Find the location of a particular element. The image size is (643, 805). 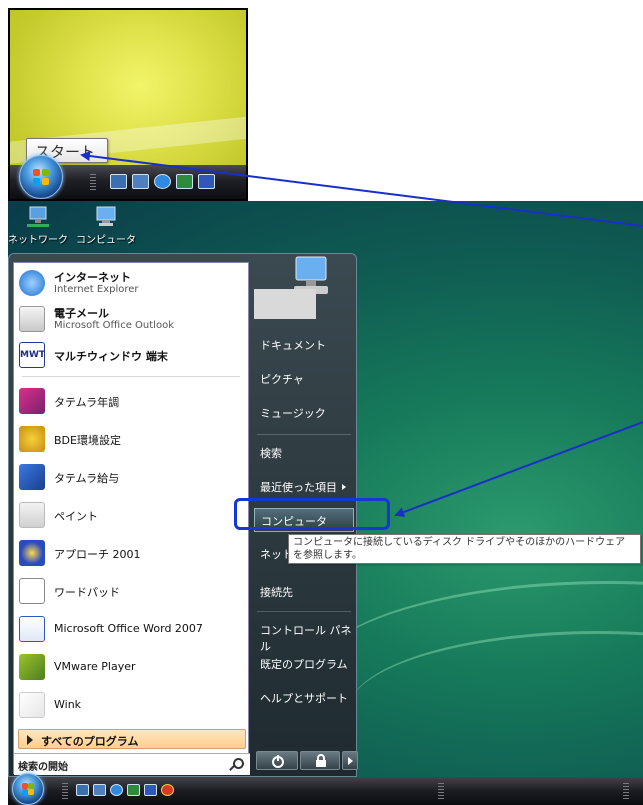

menu-control-panel: コントロール パネル is located at coordinates (304, 635).